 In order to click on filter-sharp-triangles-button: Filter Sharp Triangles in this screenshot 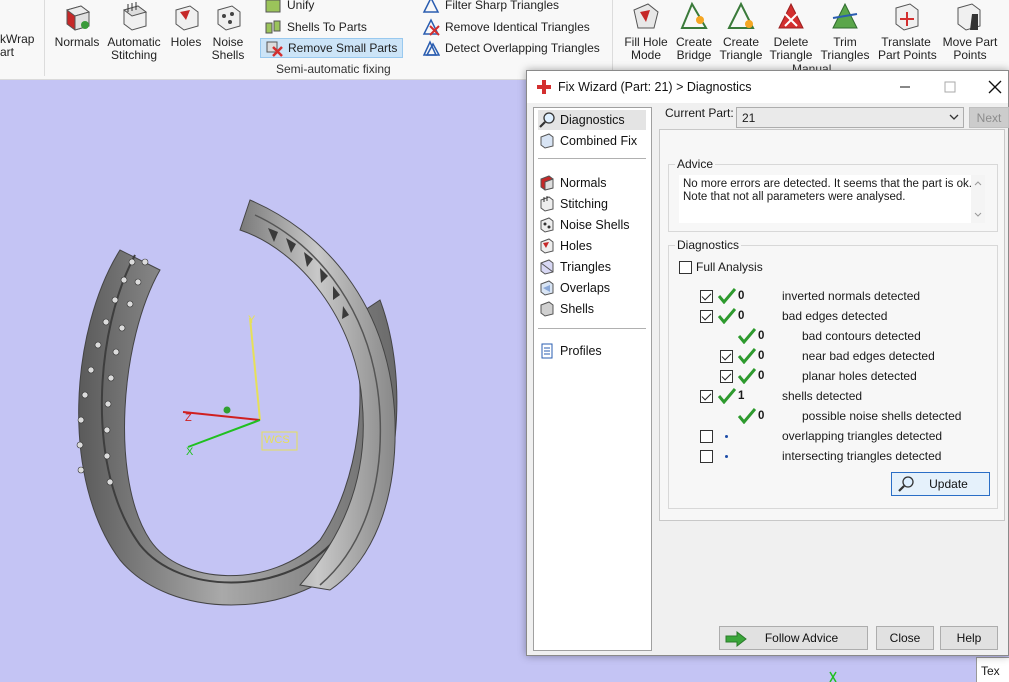, I will do `click(490, 7)`.